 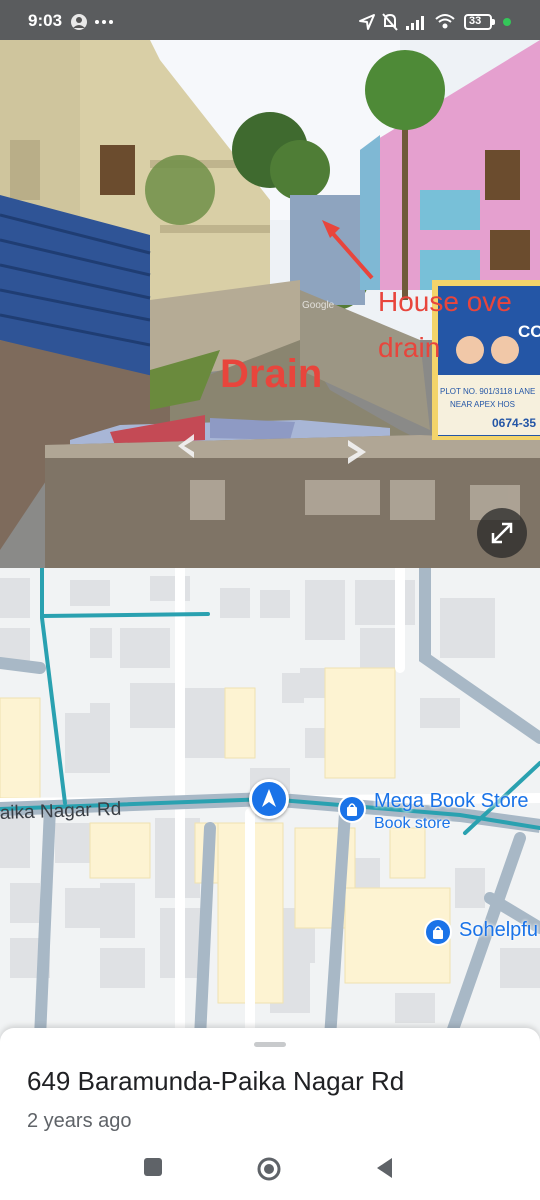 I want to click on green-dot-icon, so click(x=507, y=22).